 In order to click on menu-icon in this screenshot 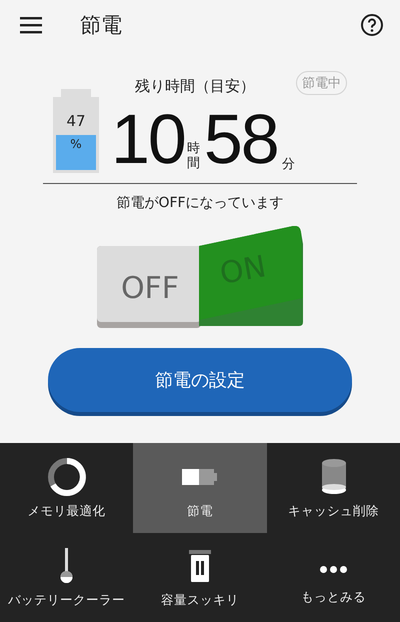, I will do `click(31, 25)`.